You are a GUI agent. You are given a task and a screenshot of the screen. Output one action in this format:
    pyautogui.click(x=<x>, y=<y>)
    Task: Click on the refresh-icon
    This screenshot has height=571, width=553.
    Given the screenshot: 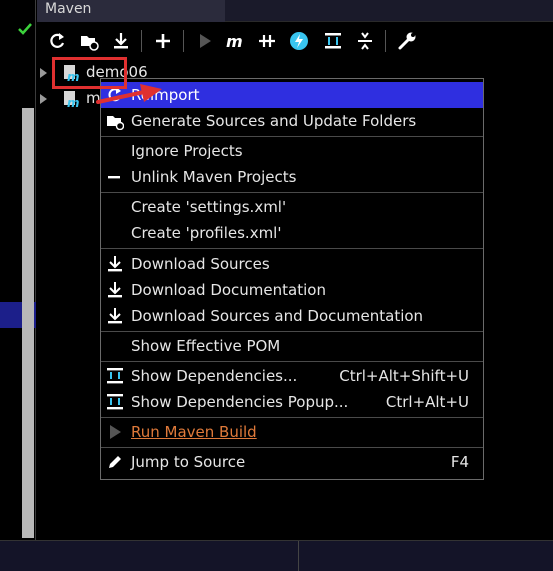 What is the action you would take?
    pyautogui.click(x=57, y=41)
    